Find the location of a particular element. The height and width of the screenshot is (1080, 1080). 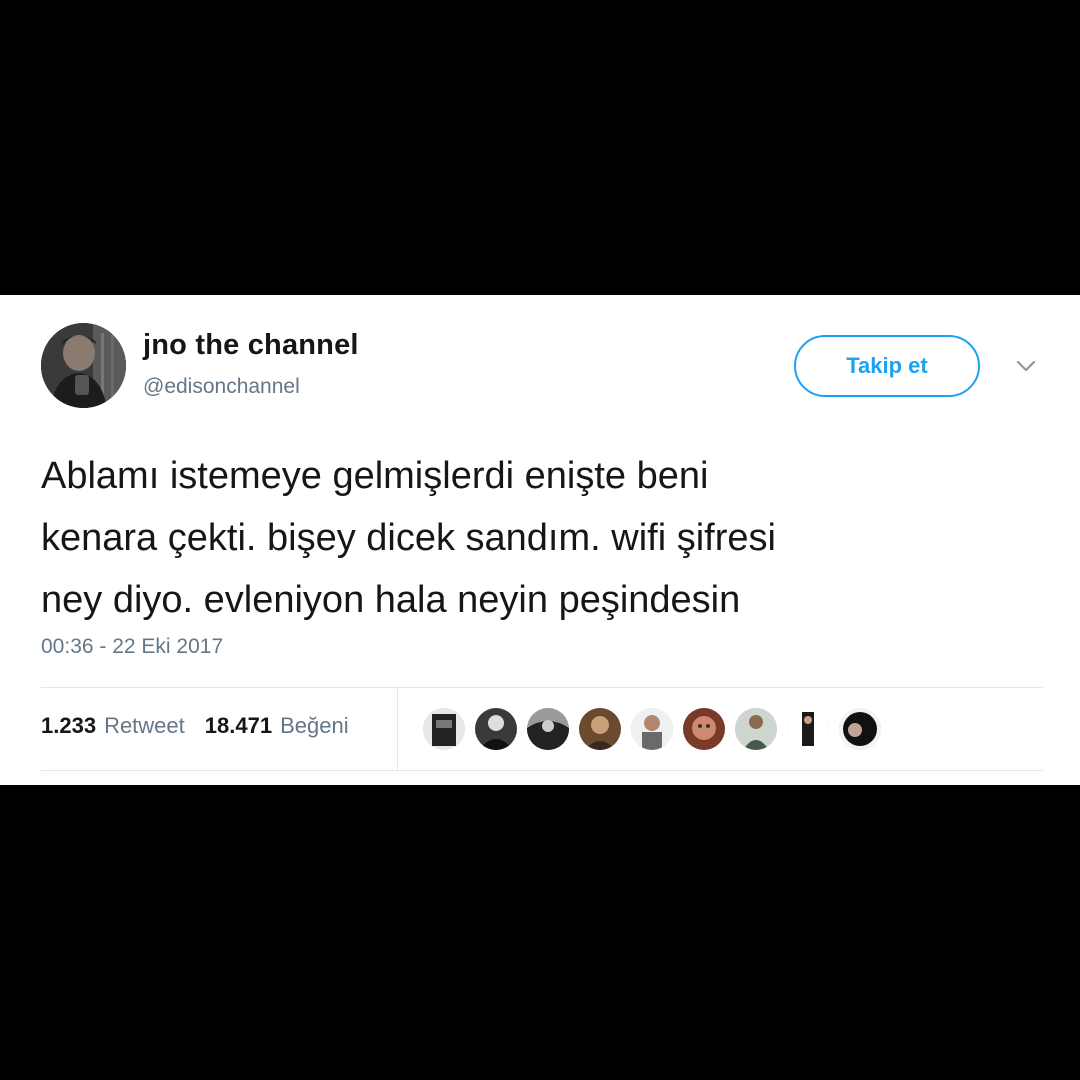

tweet-stats: 1.233 Retweet 18.471 Beğeni is located at coordinates (195, 726).